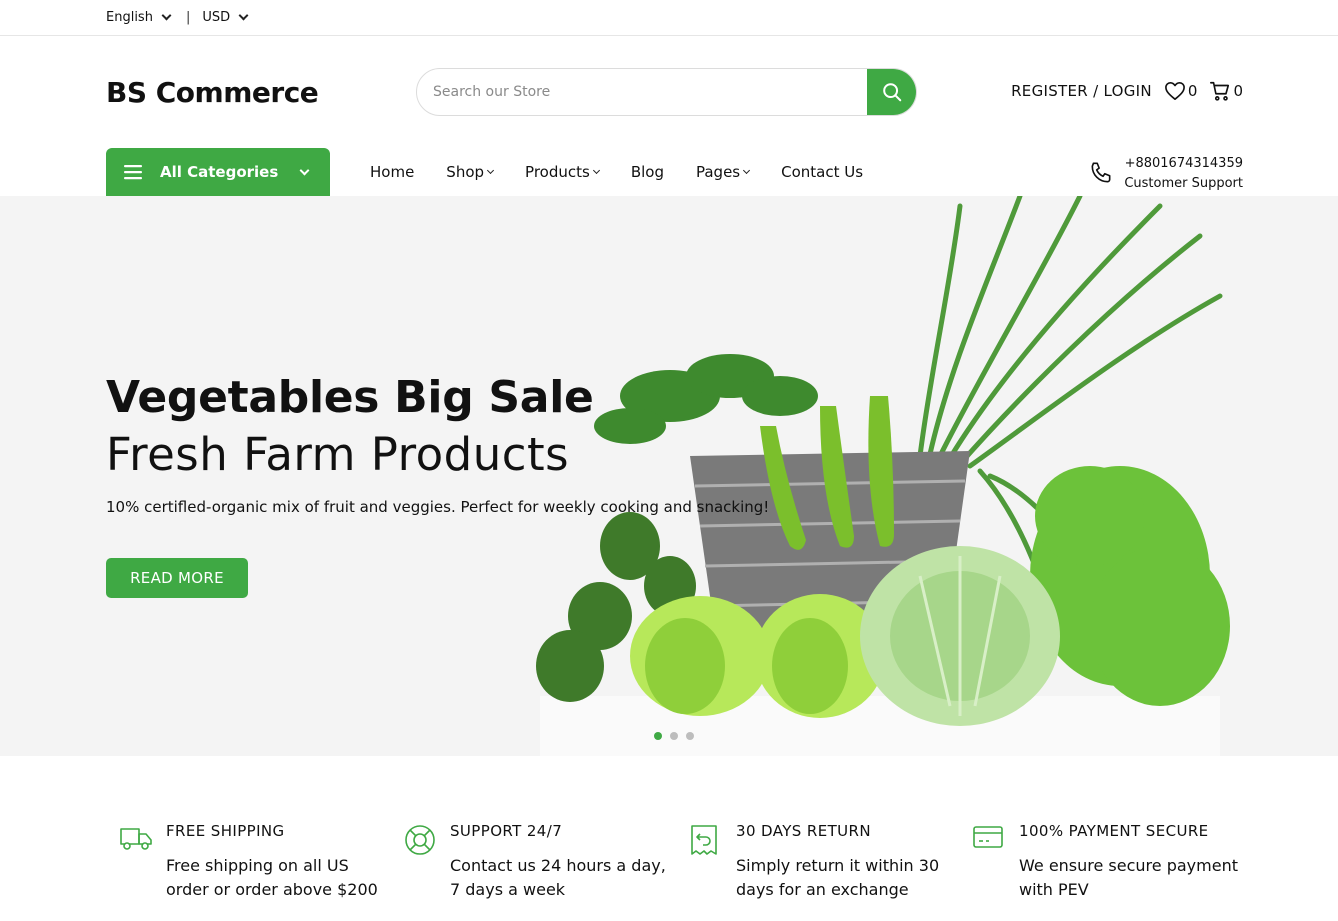 Image resolution: width=1338 pixels, height=921 pixels. I want to click on read-more-button: READ MORE, so click(177, 578).